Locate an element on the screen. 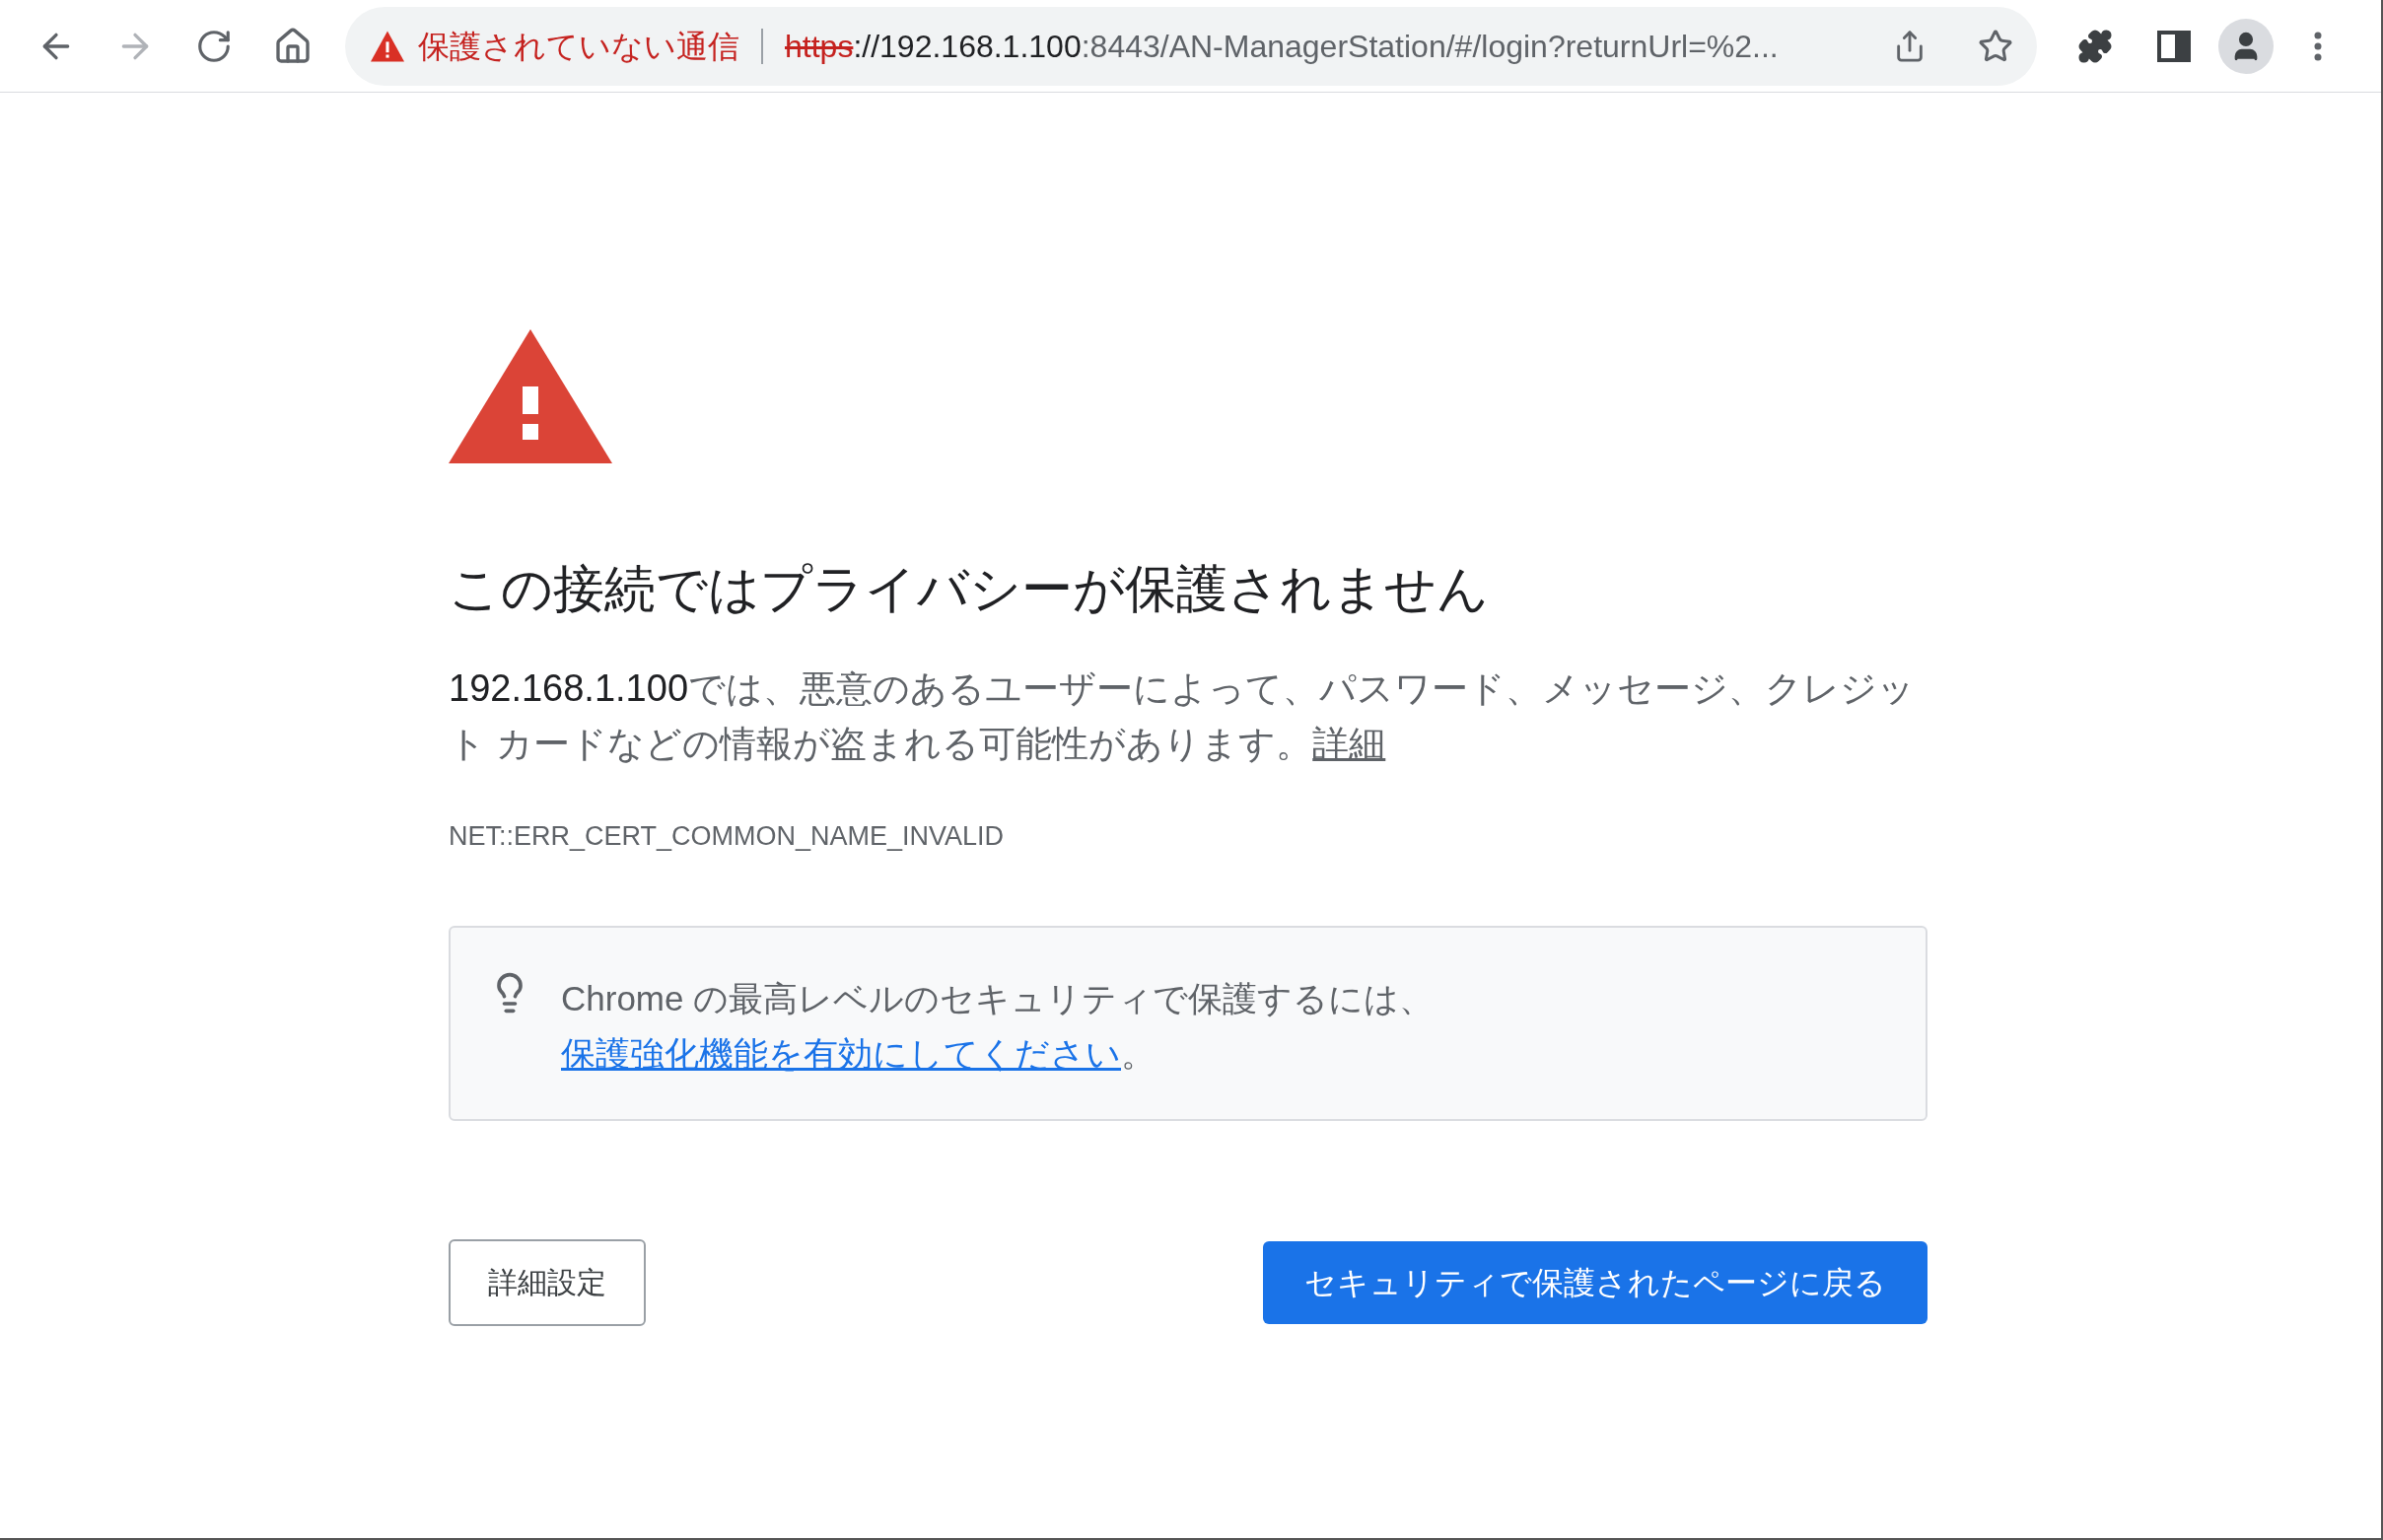  back-to-safety-button: セキュリティで保護されたページに戻る is located at coordinates (1595, 1282).